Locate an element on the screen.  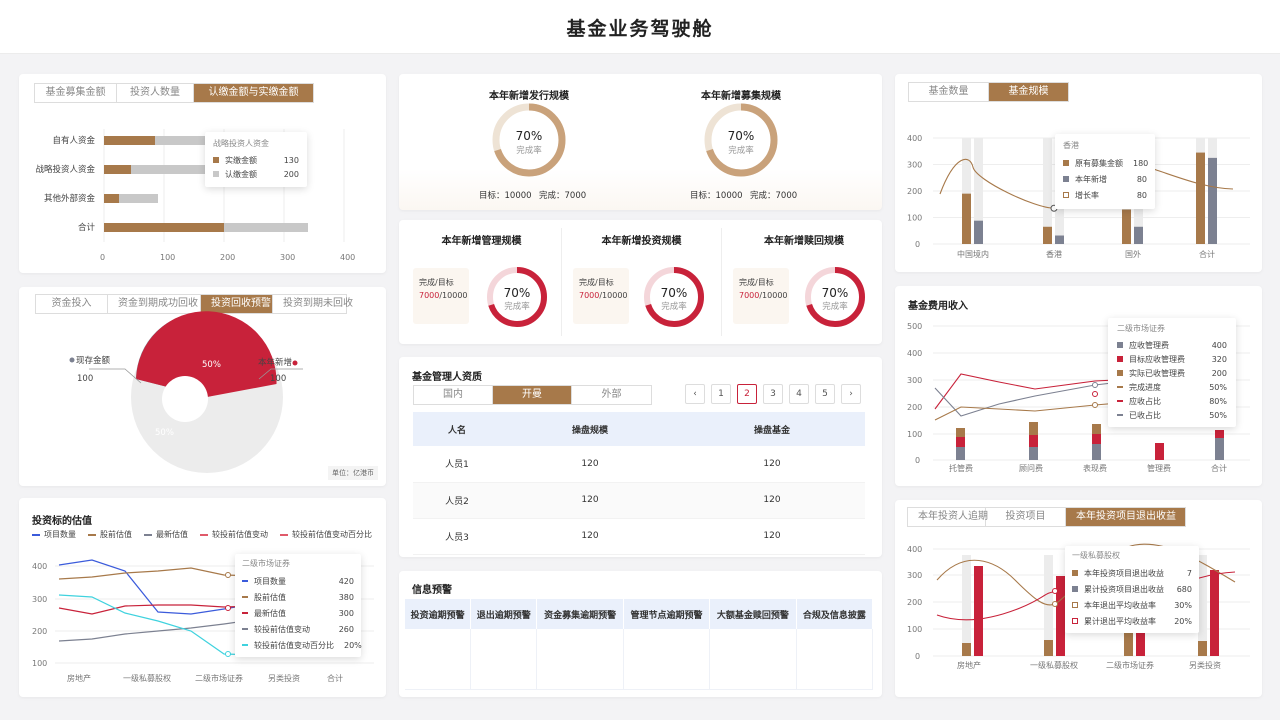
page-button: 4 is located at coordinates (799, 394).